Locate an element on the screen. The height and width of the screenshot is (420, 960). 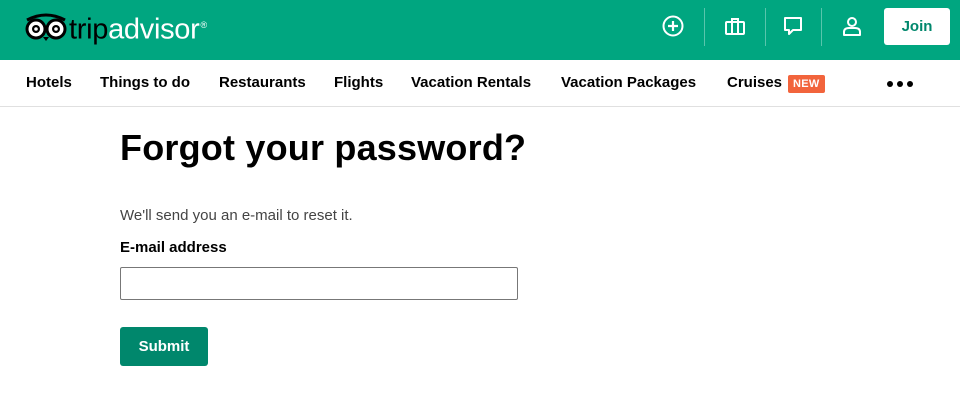
submit-button: Submit is located at coordinates (164, 346).